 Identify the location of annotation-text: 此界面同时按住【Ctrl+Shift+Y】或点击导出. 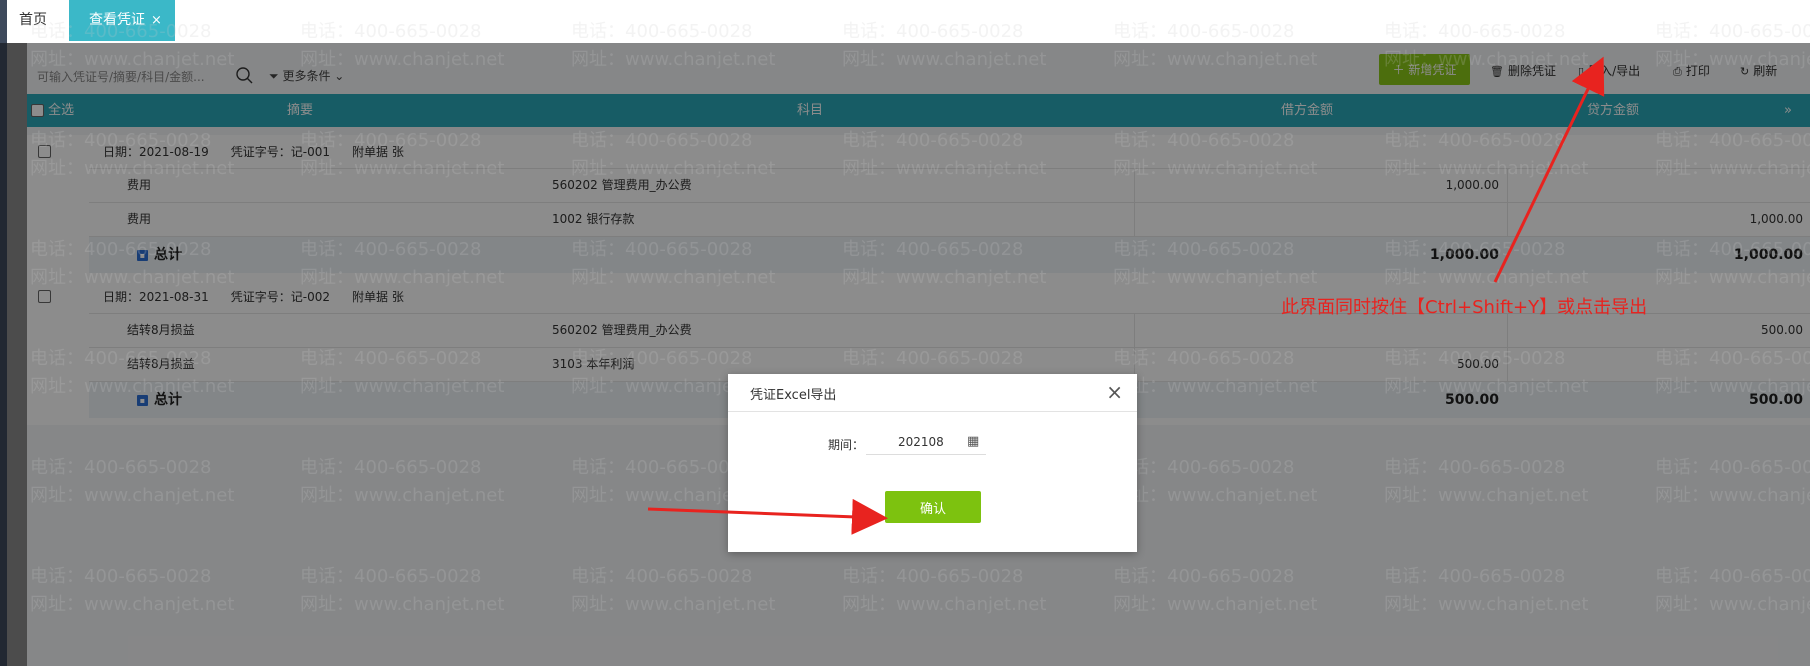
(1464, 307).